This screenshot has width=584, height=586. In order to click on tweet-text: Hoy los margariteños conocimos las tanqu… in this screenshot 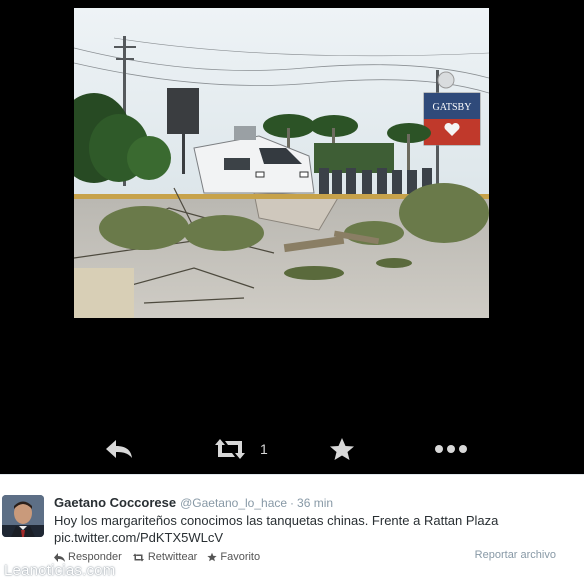, I will do `click(289, 529)`.